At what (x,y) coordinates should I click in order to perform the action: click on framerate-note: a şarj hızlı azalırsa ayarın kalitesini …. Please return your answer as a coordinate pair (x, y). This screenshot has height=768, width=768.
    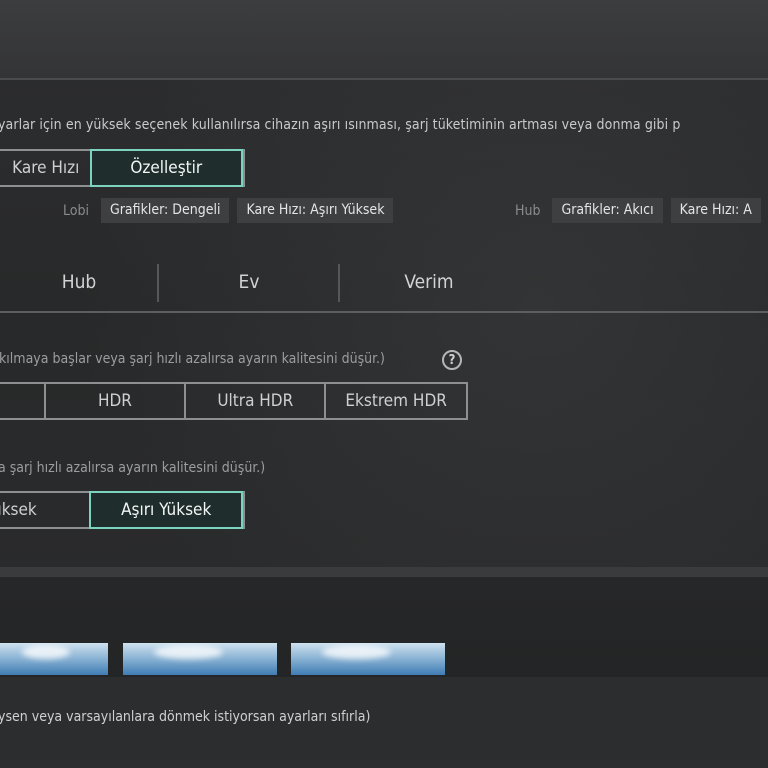
    Looking at the image, I should click on (133, 468).